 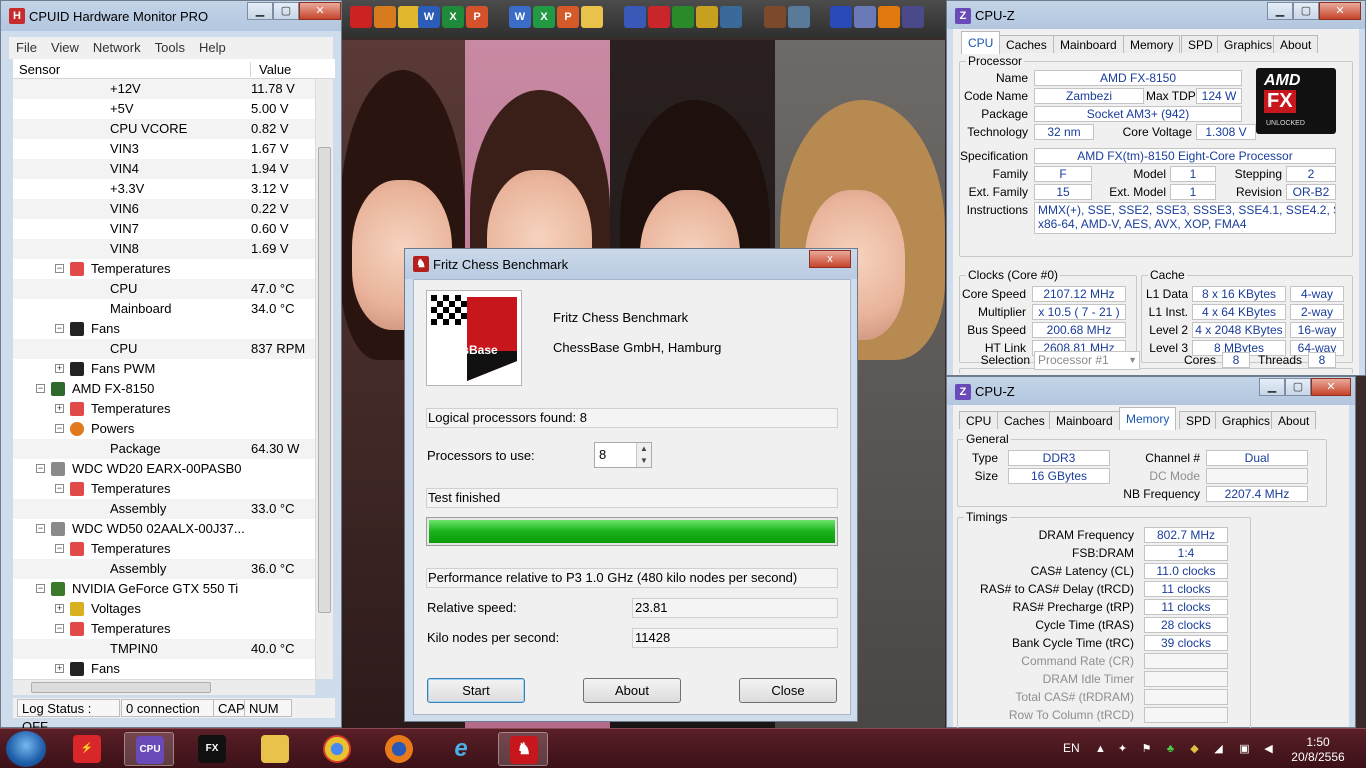 I want to click on sensor-row: VIN8 1.69 V, so click(x=164, y=249).